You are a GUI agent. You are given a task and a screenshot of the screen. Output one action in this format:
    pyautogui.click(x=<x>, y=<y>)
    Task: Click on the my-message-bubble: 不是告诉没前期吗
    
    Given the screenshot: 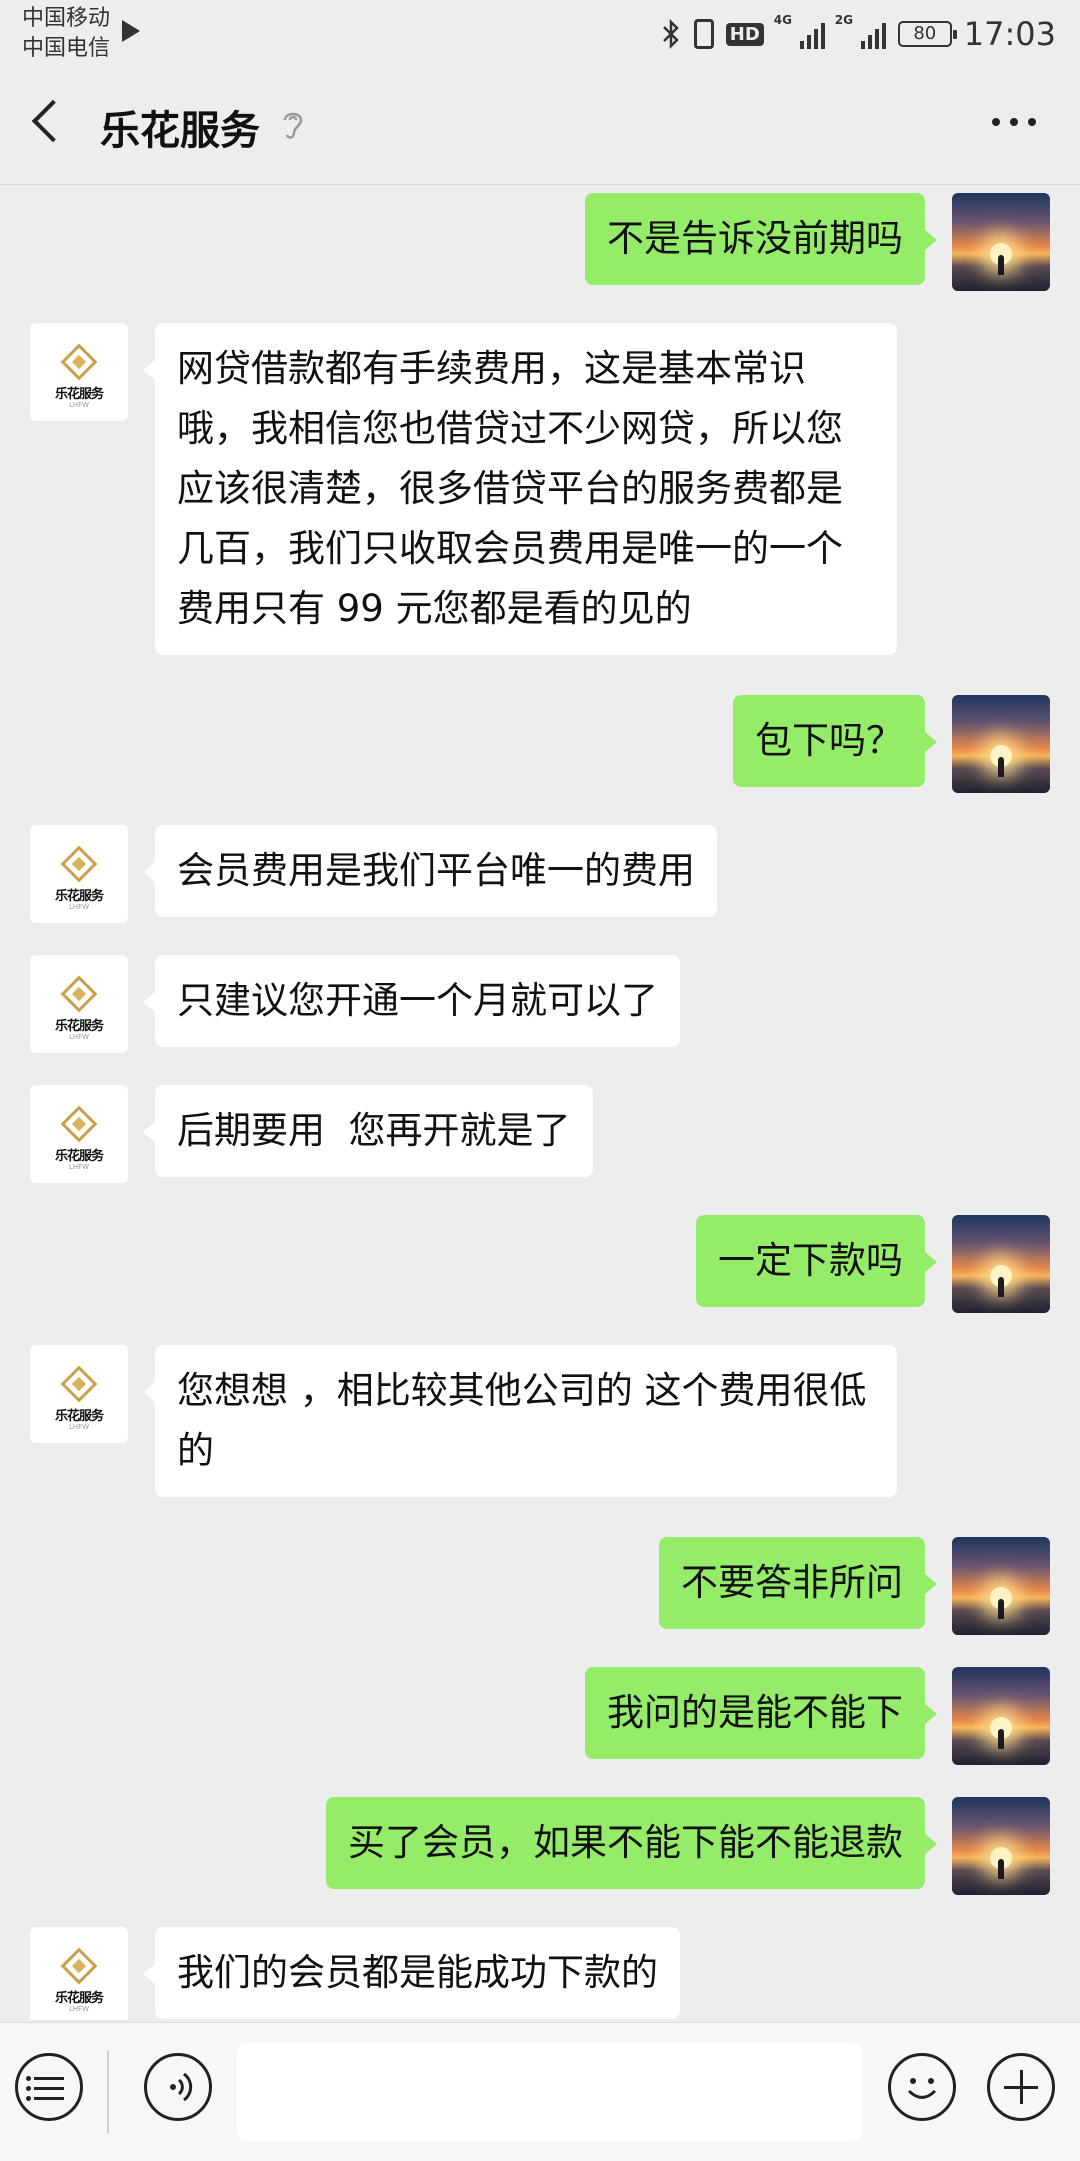 What is the action you would take?
    pyautogui.click(x=761, y=239)
    